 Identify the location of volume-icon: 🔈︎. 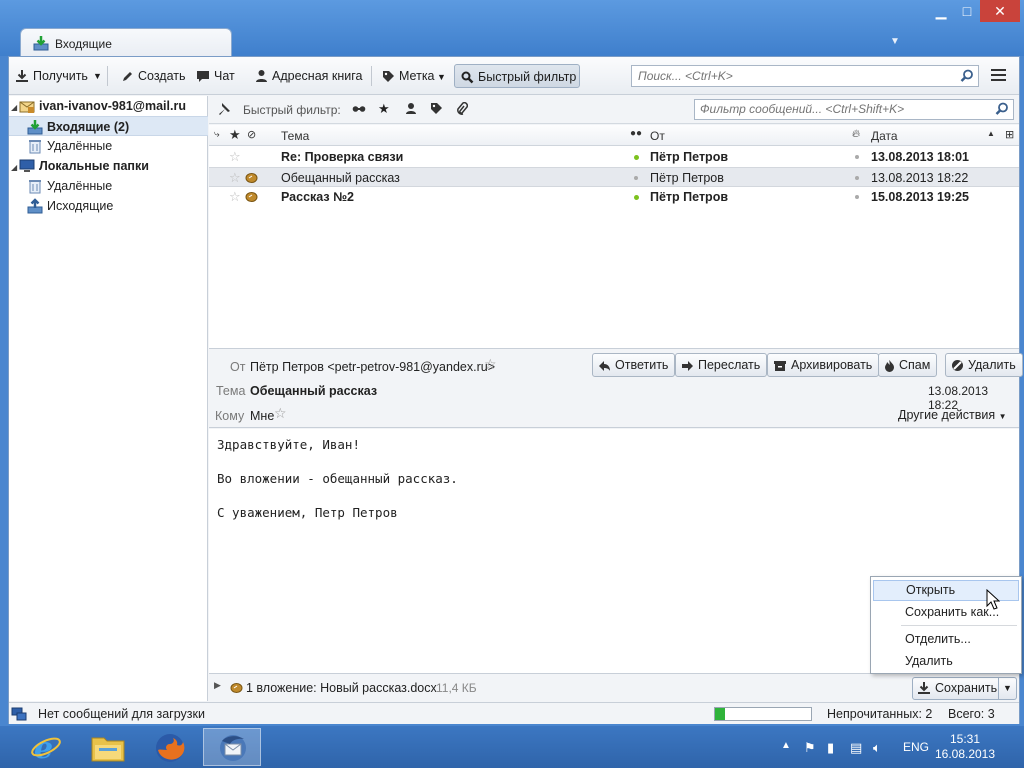
(877, 748).